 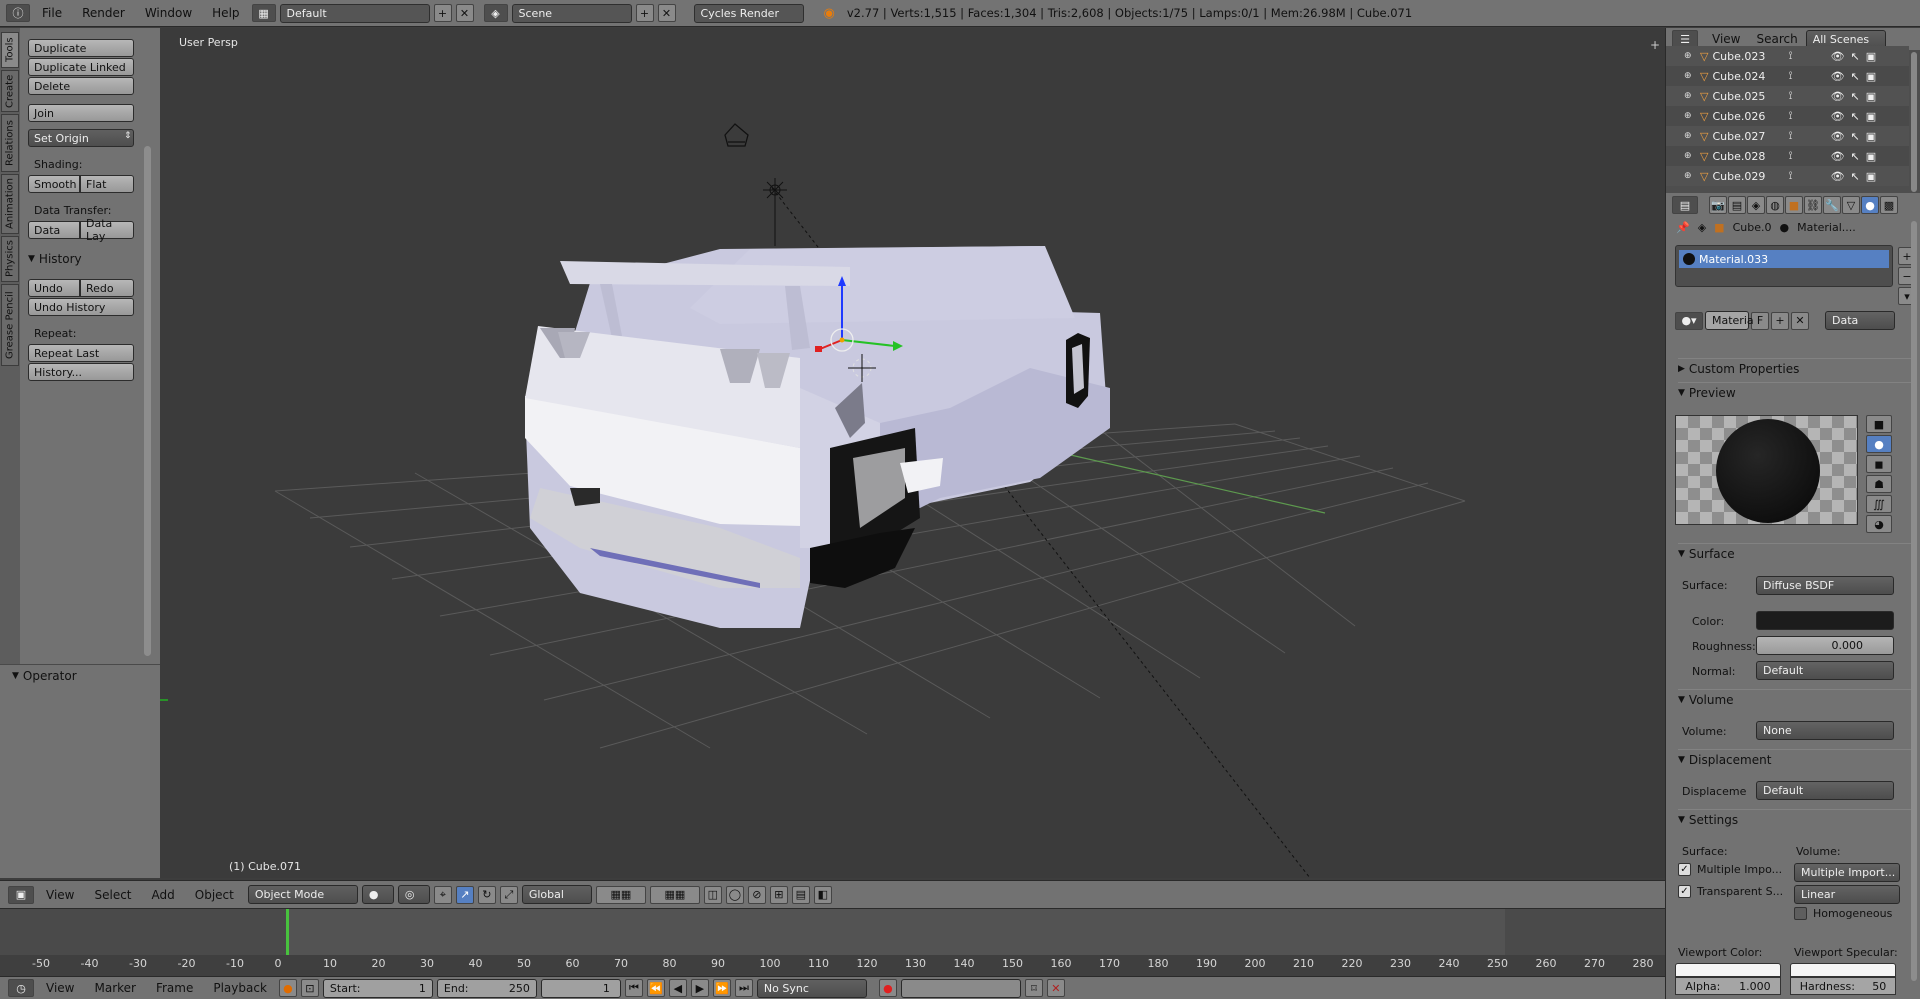 I want to click on render-engine-select: Cycles Render, so click(x=748, y=13).